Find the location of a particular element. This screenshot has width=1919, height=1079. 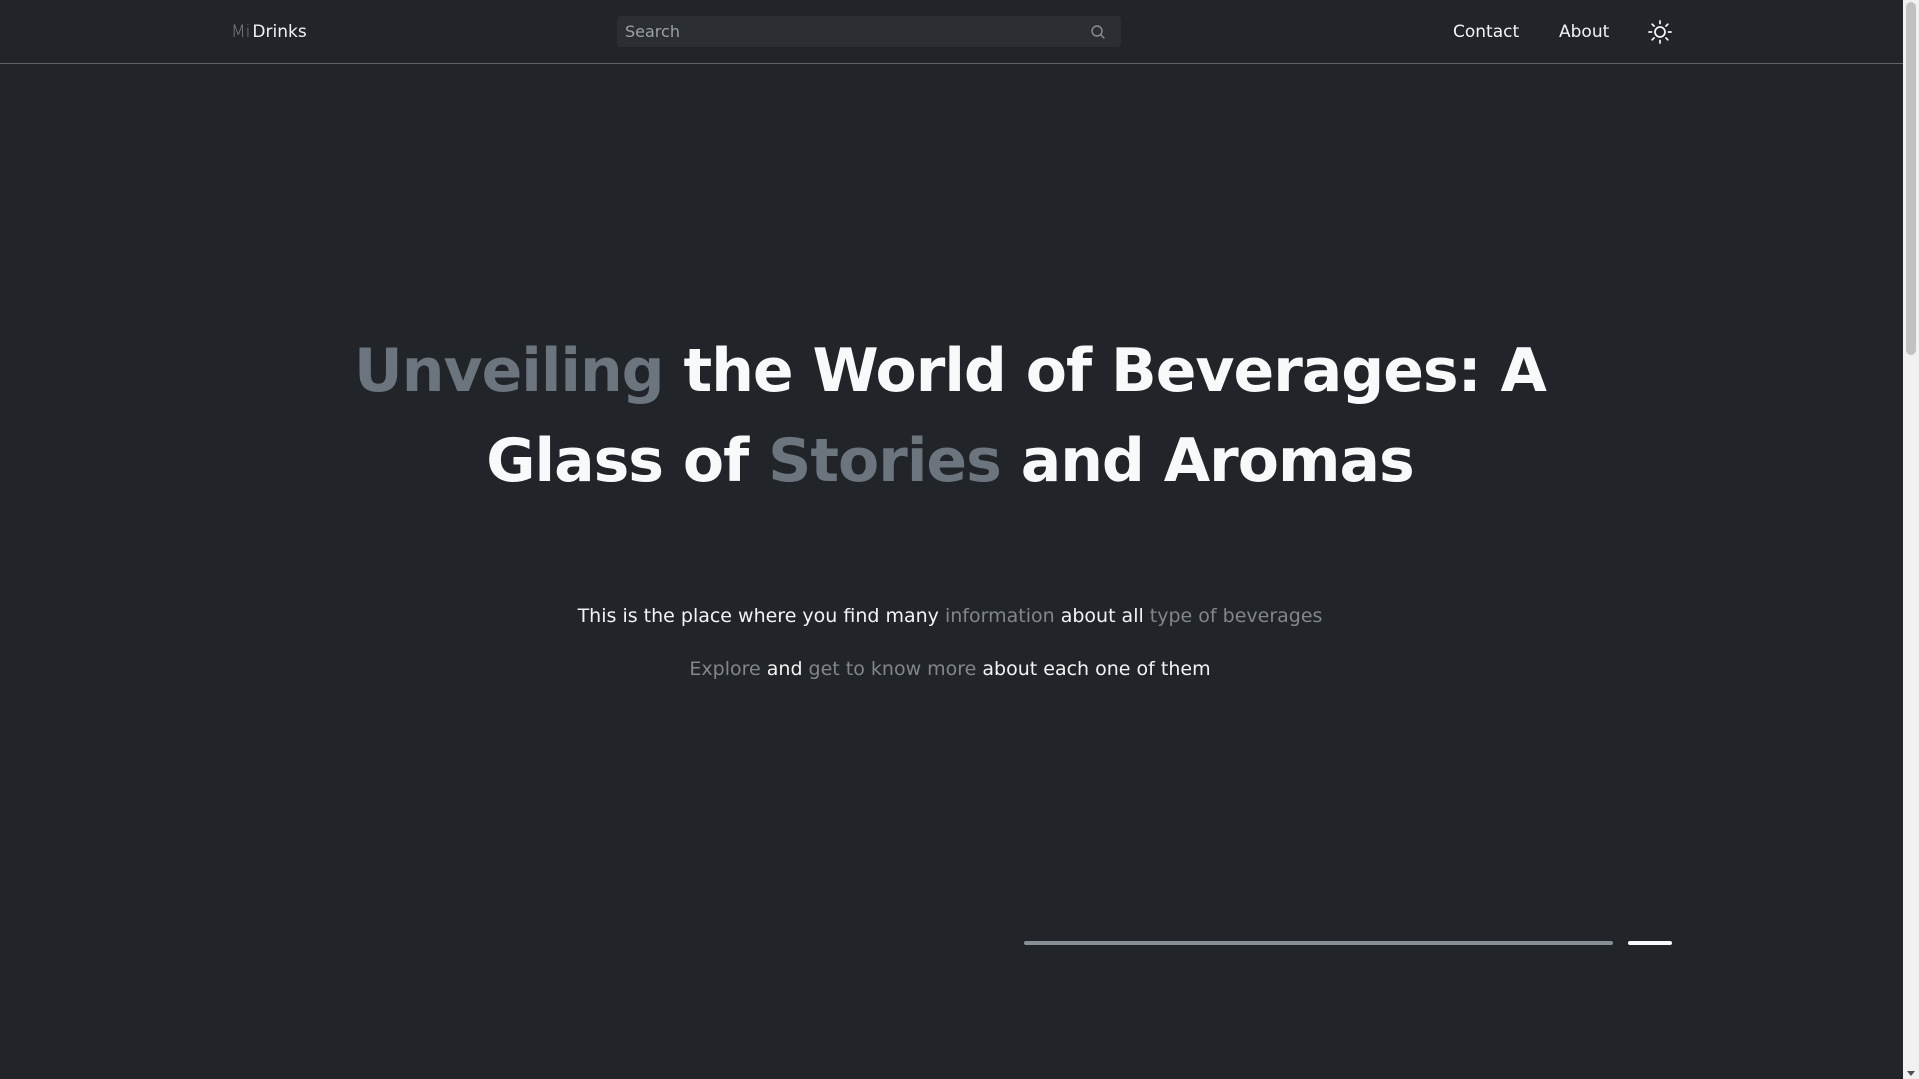

page-scrollbar is located at coordinates (1911, 539).